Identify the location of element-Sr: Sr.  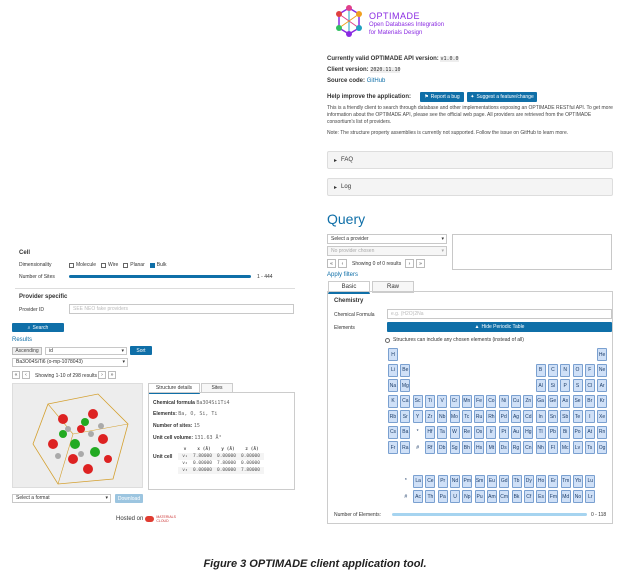
(405, 416).